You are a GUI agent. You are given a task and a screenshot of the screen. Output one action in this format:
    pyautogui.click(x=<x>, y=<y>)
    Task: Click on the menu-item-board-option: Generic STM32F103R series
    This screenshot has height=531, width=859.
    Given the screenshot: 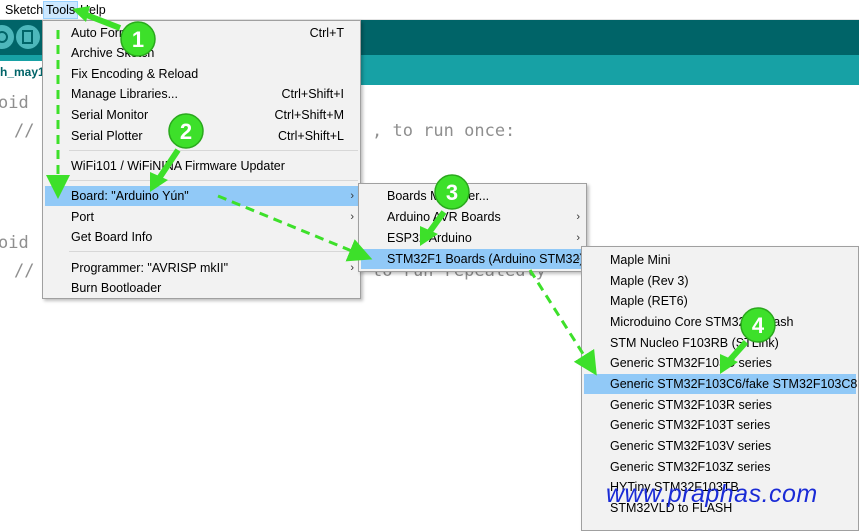 What is the action you would take?
    pyautogui.click(x=720, y=405)
    